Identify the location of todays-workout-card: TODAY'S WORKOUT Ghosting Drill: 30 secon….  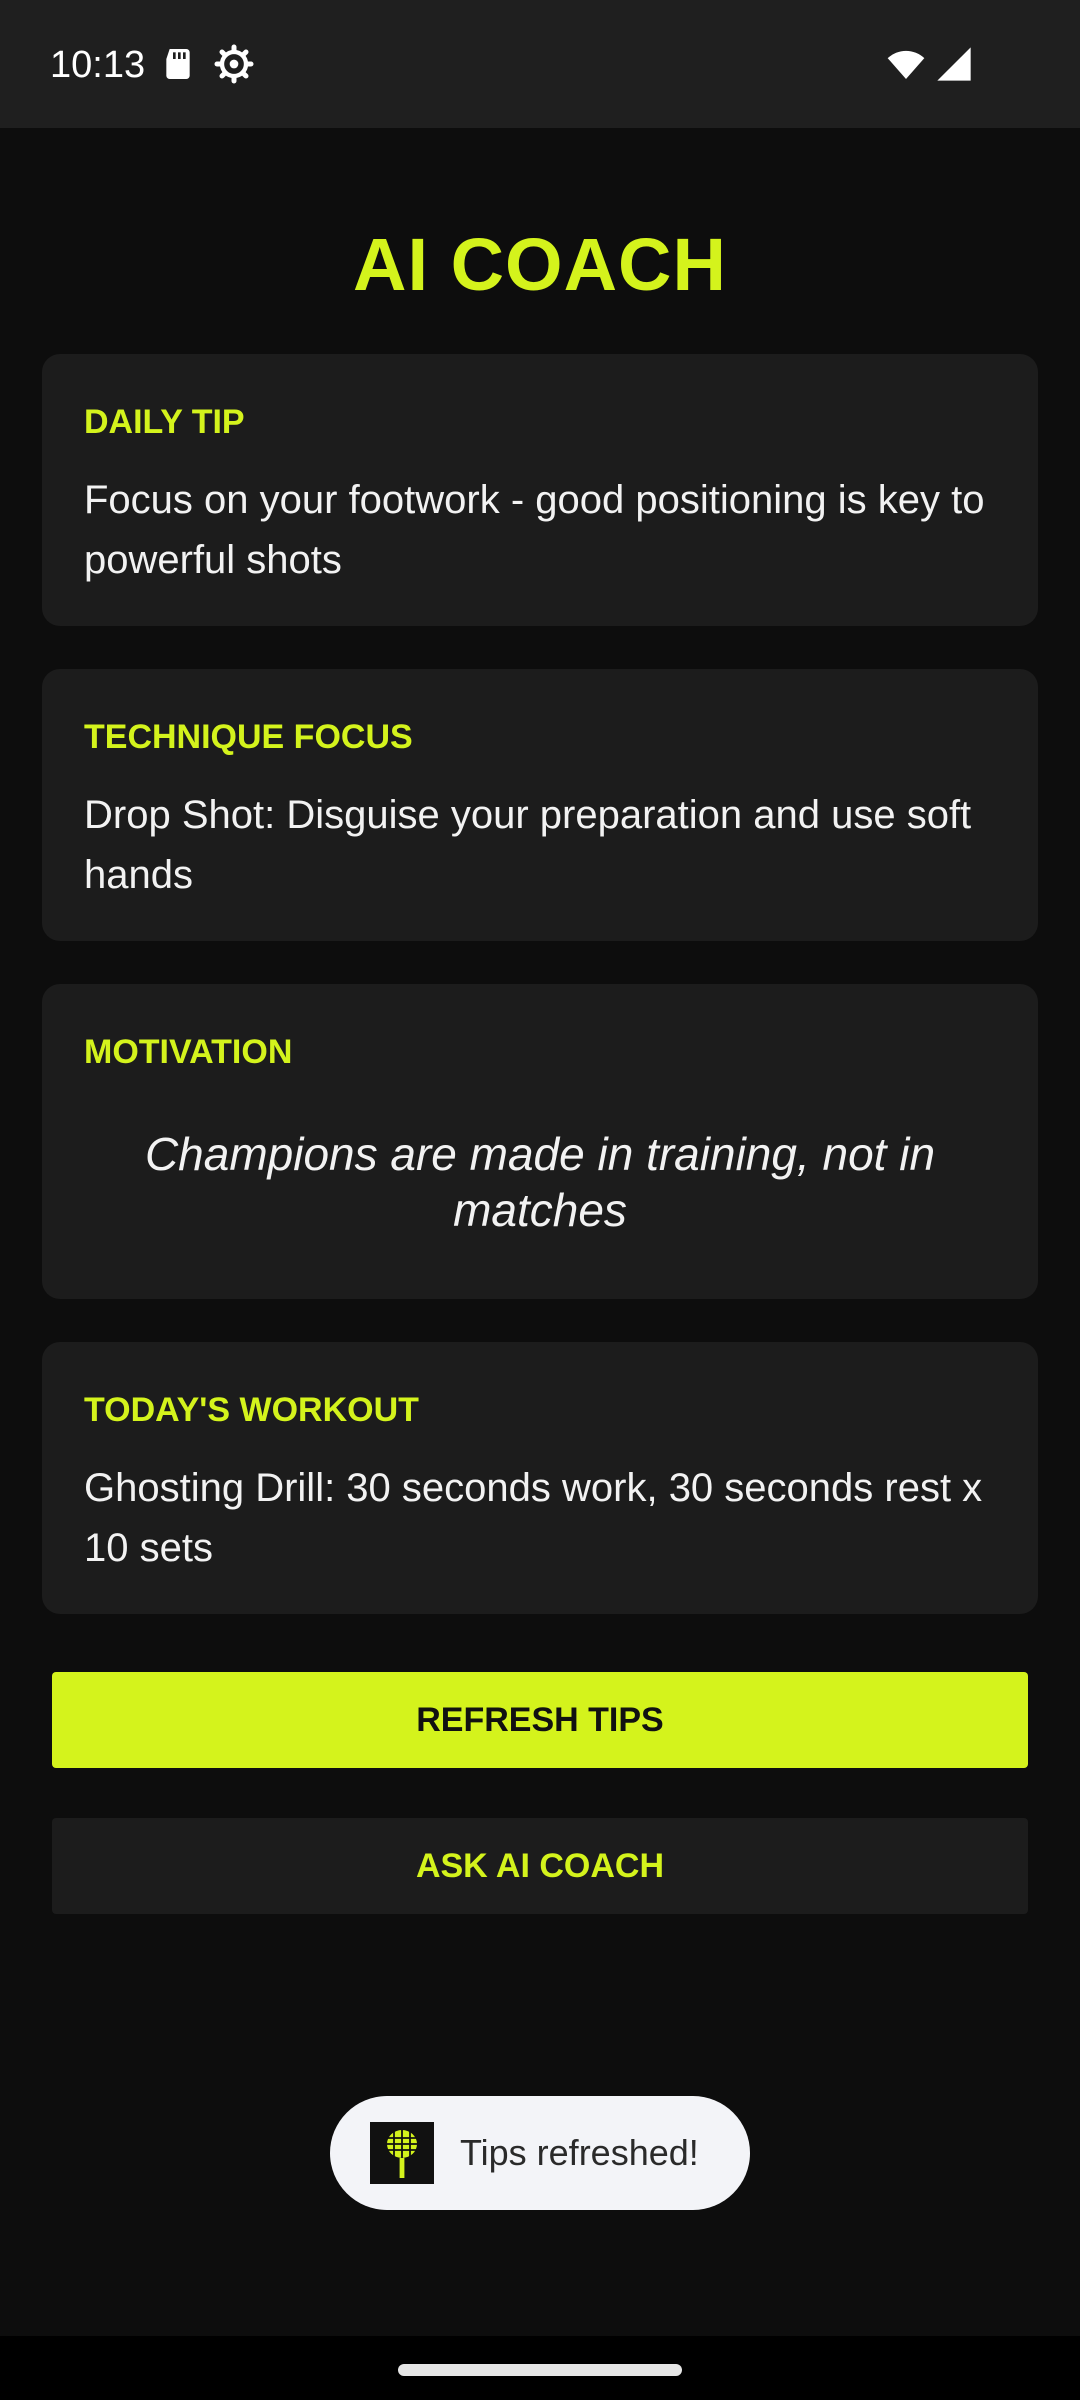
(540, 1478).